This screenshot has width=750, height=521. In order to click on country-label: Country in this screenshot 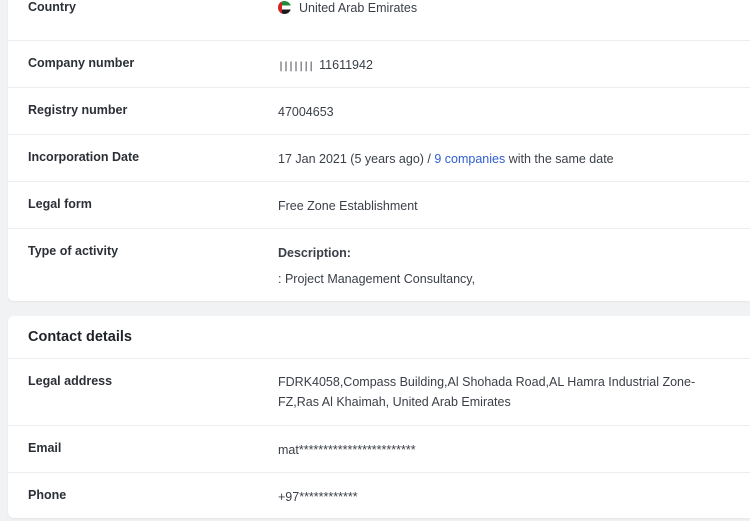, I will do `click(52, 7)`.